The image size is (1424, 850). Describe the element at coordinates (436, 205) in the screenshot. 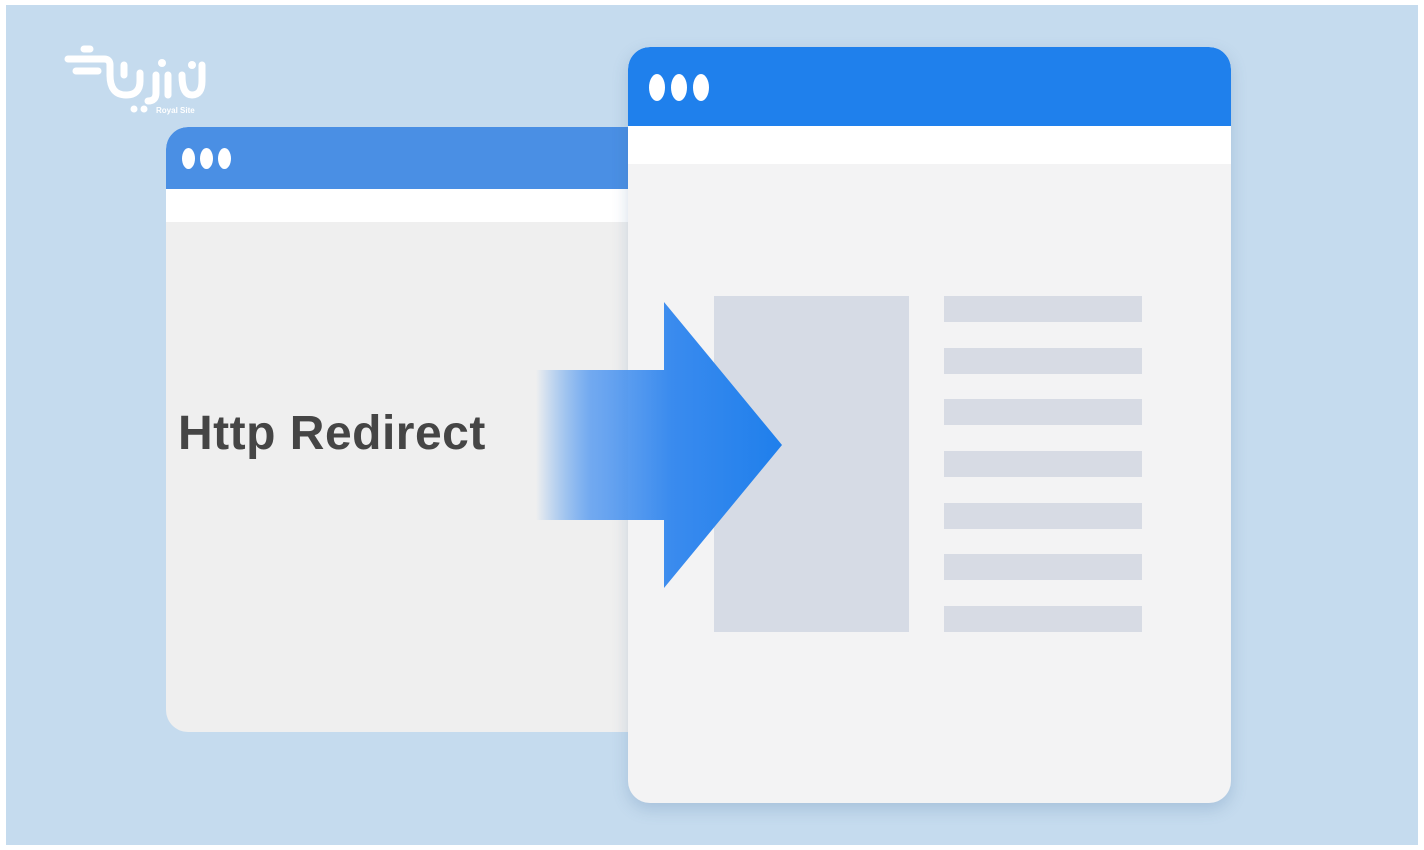

I see `source-window-address-bar` at that location.